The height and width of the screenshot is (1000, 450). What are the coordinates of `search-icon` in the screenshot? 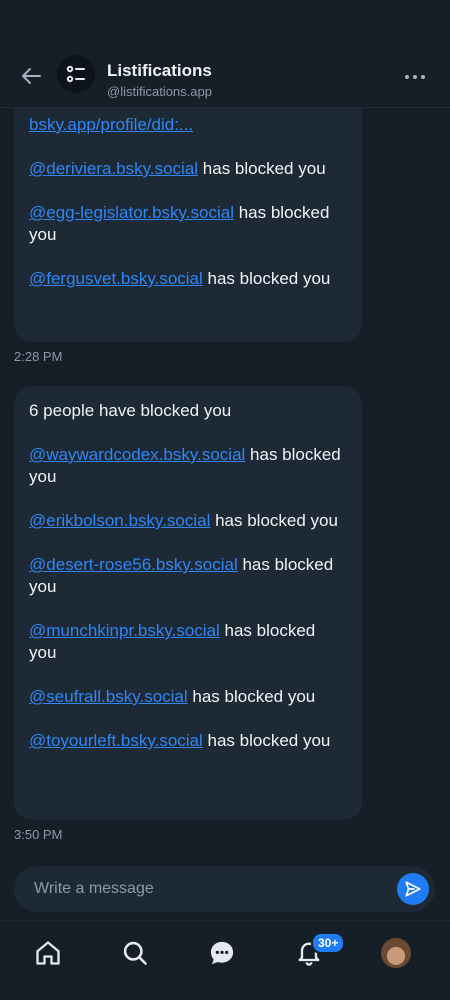 It's located at (135, 953).